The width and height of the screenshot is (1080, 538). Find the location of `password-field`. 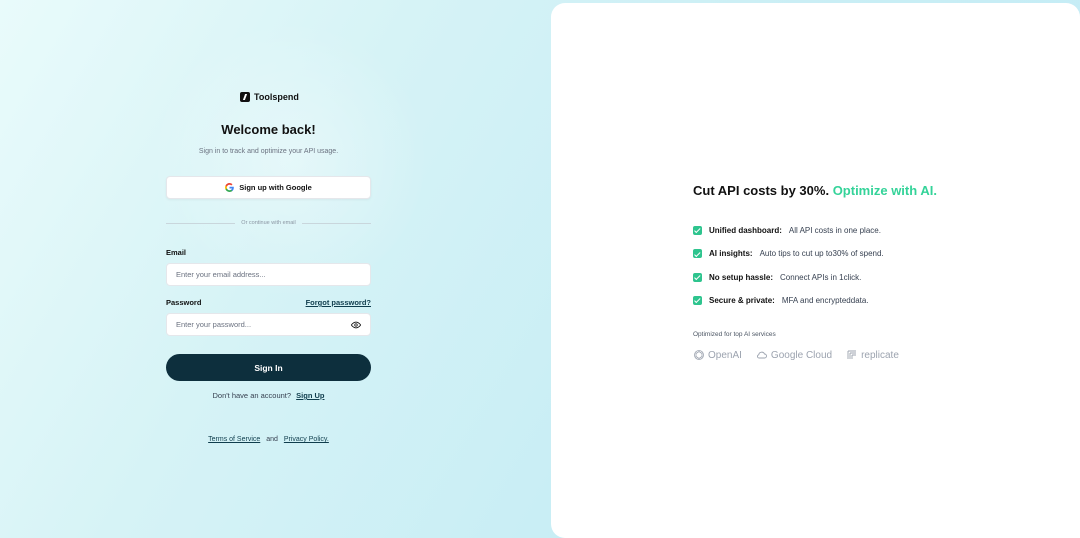

password-field is located at coordinates (263, 324).